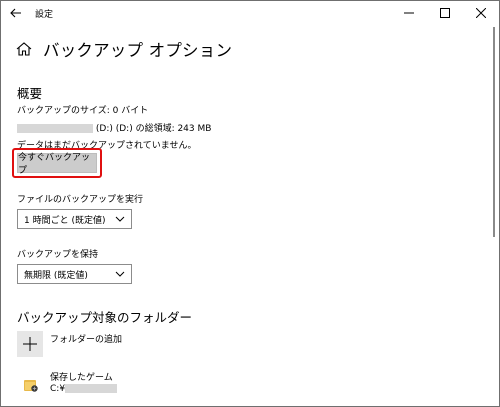 This screenshot has width=500, height=407. Describe the element at coordinates (56, 275) in the screenshot. I see `retention-value: 無期限 (既定値)` at that location.